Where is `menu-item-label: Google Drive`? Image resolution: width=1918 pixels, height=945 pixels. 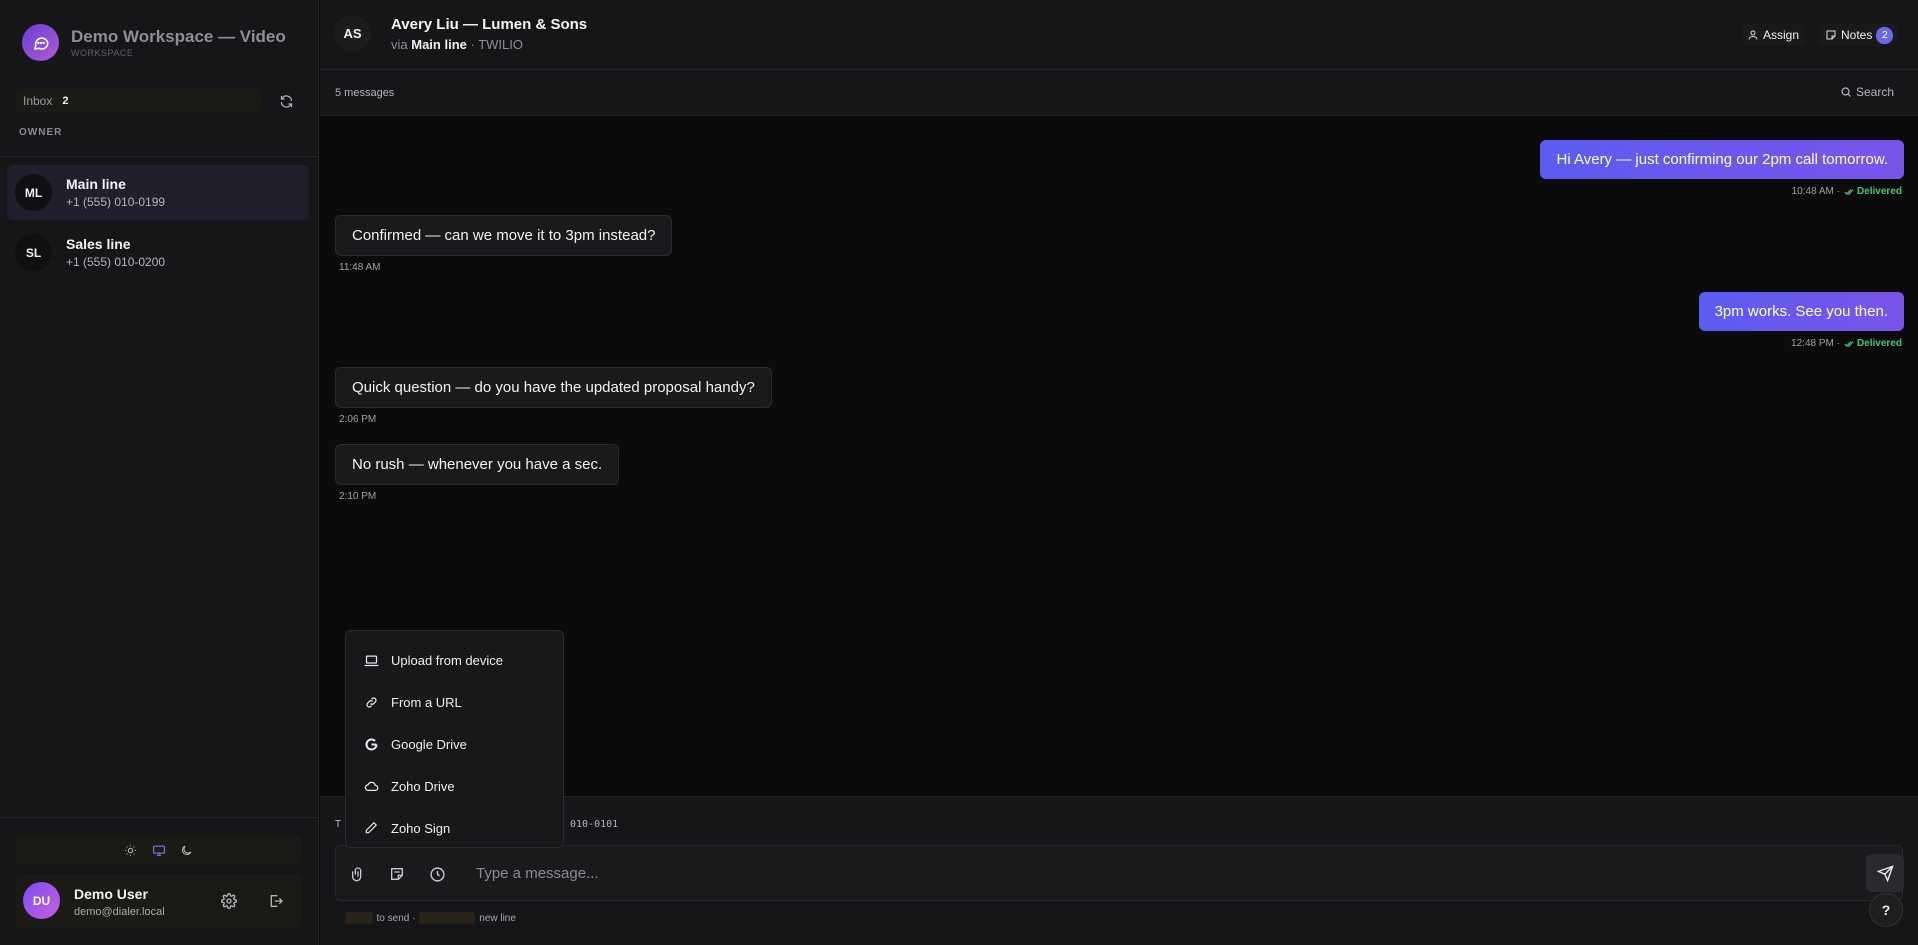
menu-item-label: Google Drive is located at coordinates (429, 744).